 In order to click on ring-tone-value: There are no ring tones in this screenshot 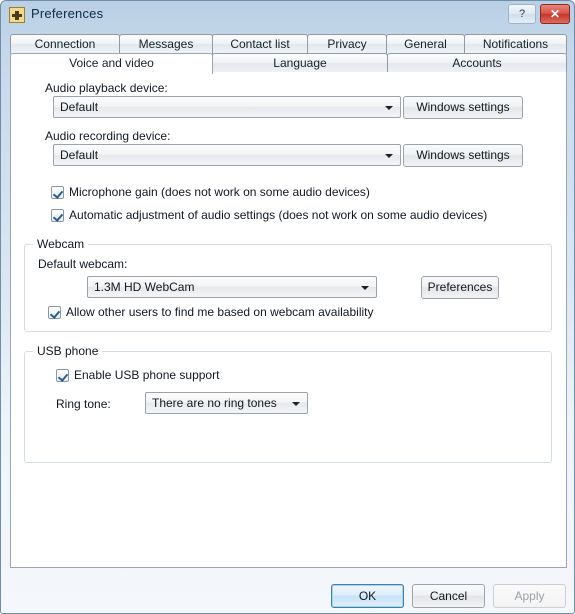, I will do `click(214, 403)`.